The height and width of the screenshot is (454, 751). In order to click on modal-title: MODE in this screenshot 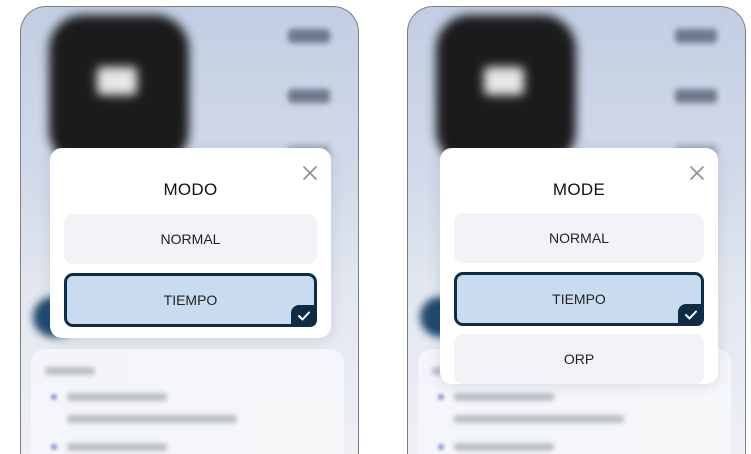, I will do `click(579, 189)`.